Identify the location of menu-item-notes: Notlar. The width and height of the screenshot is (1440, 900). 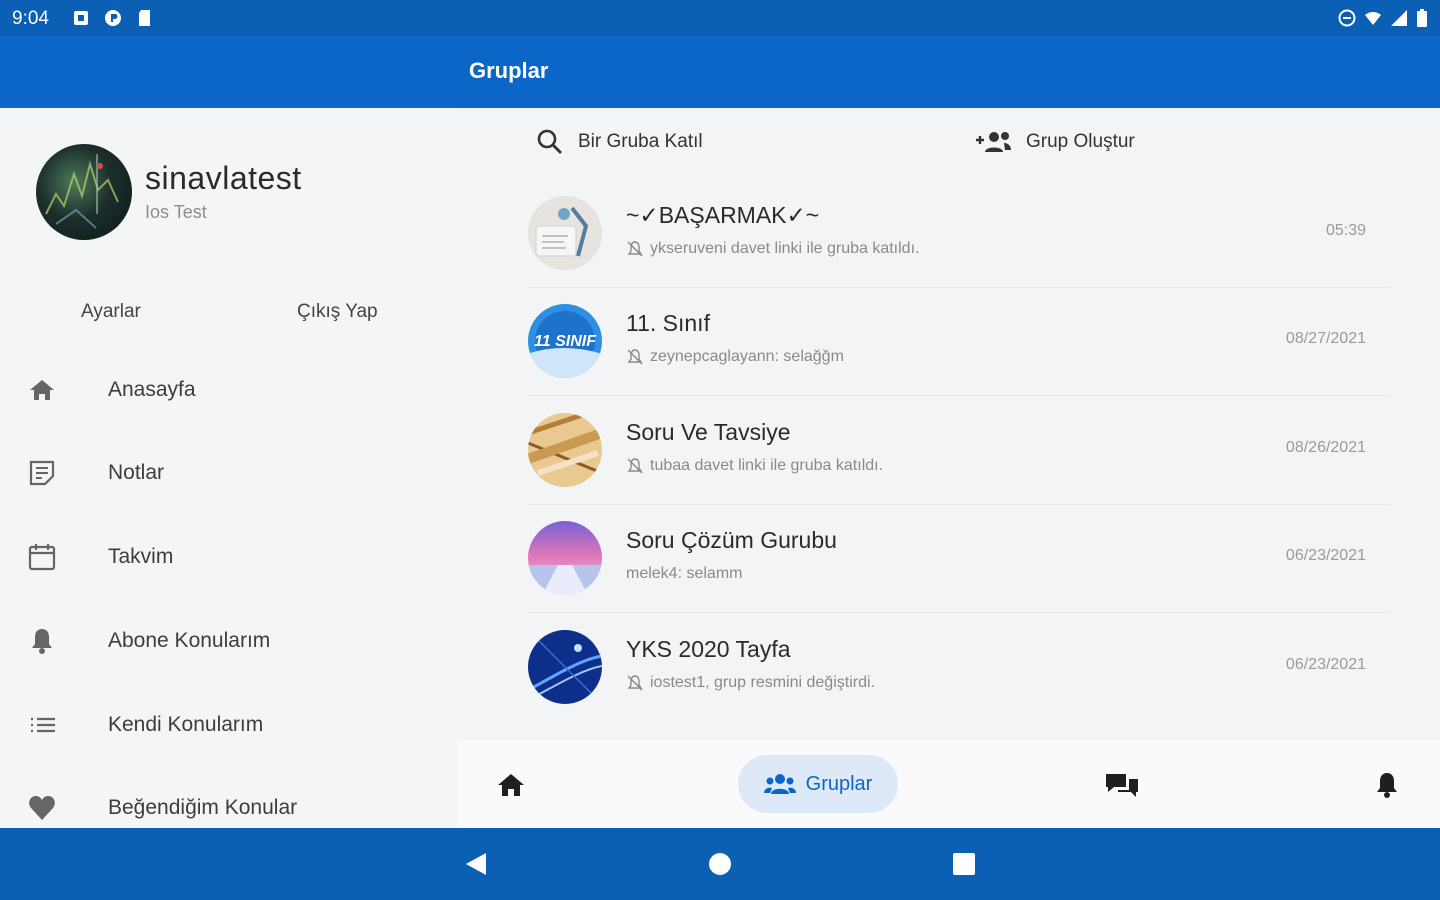
(229, 473).